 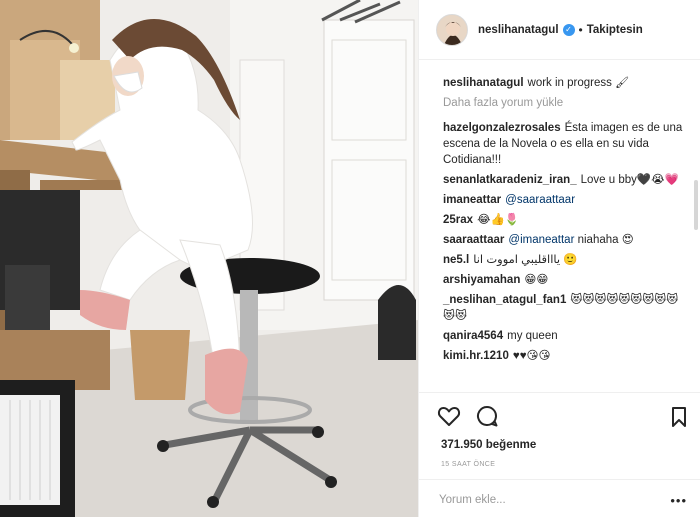 I want to click on comment-text: ♥♥😘😘, so click(x=531, y=356).